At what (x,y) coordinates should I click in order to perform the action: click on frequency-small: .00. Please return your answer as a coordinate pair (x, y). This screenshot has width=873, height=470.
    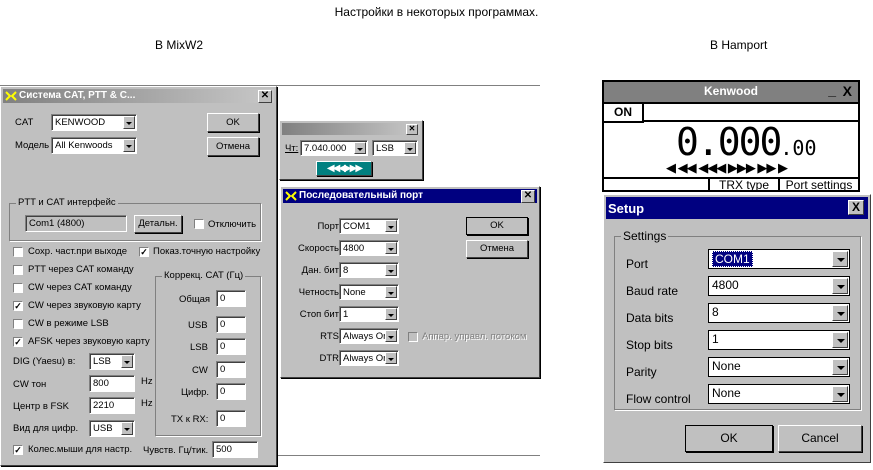
    Looking at the image, I should click on (798, 148).